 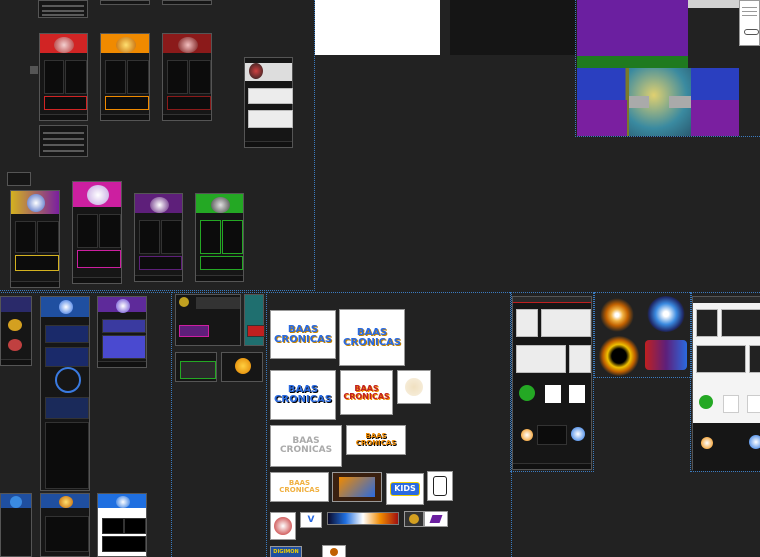 I want to click on digimon-label: DIGIMON, so click(x=286, y=552).